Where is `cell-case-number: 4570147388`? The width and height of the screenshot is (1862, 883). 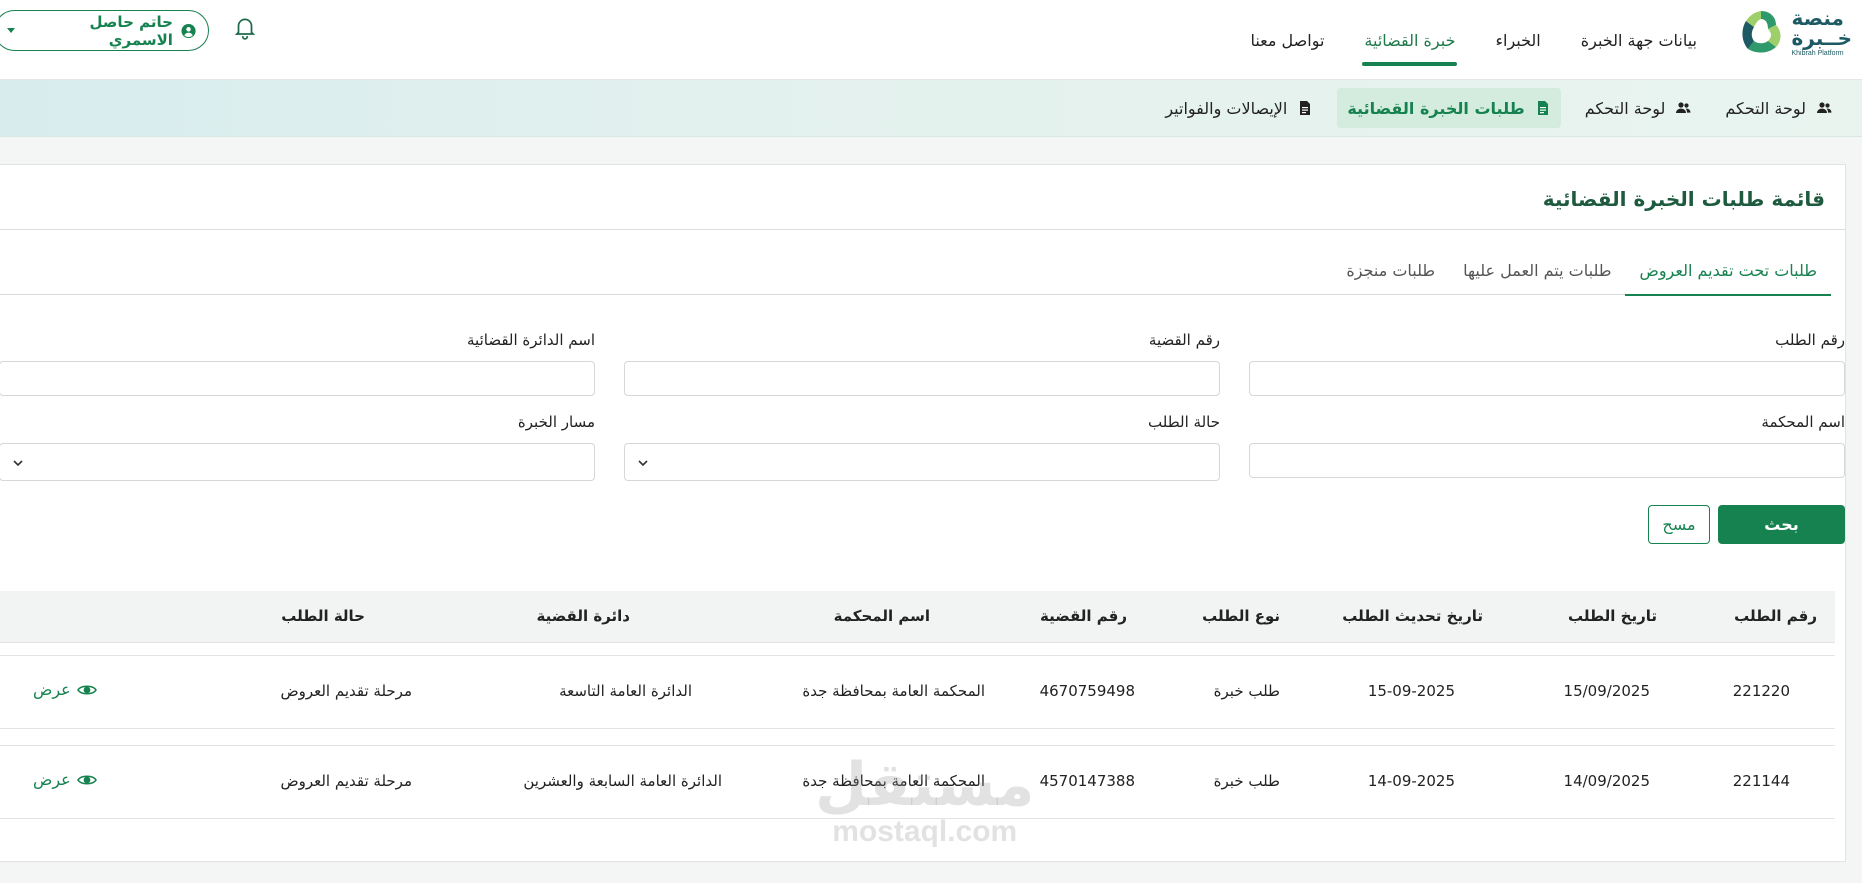
cell-case-number: 4570147388 is located at coordinates (1087, 781).